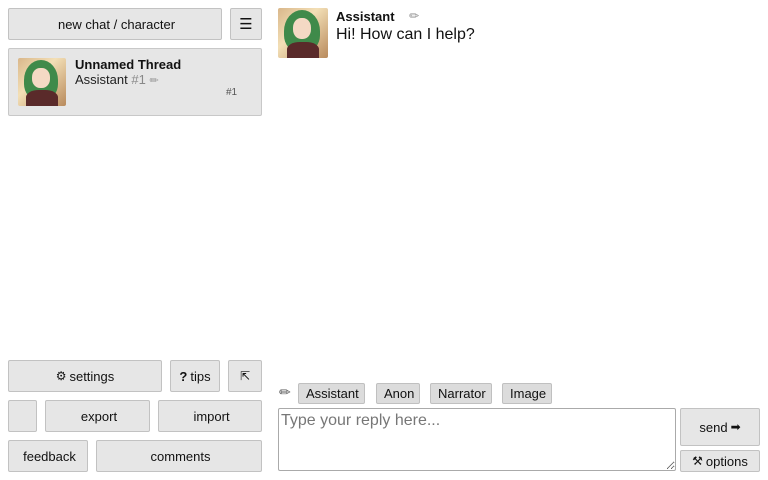 The height and width of the screenshot is (480, 768). What do you see at coordinates (285, 393) in the screenshot?
I see `pencil-icon: ✏` at bounding box center [285, 393].